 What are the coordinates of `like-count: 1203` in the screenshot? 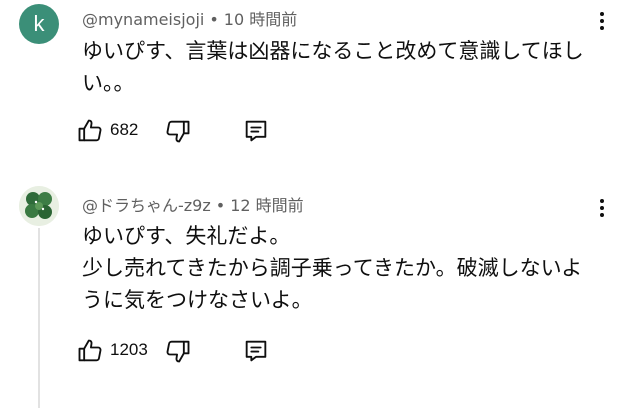 It's located at (129, 349).